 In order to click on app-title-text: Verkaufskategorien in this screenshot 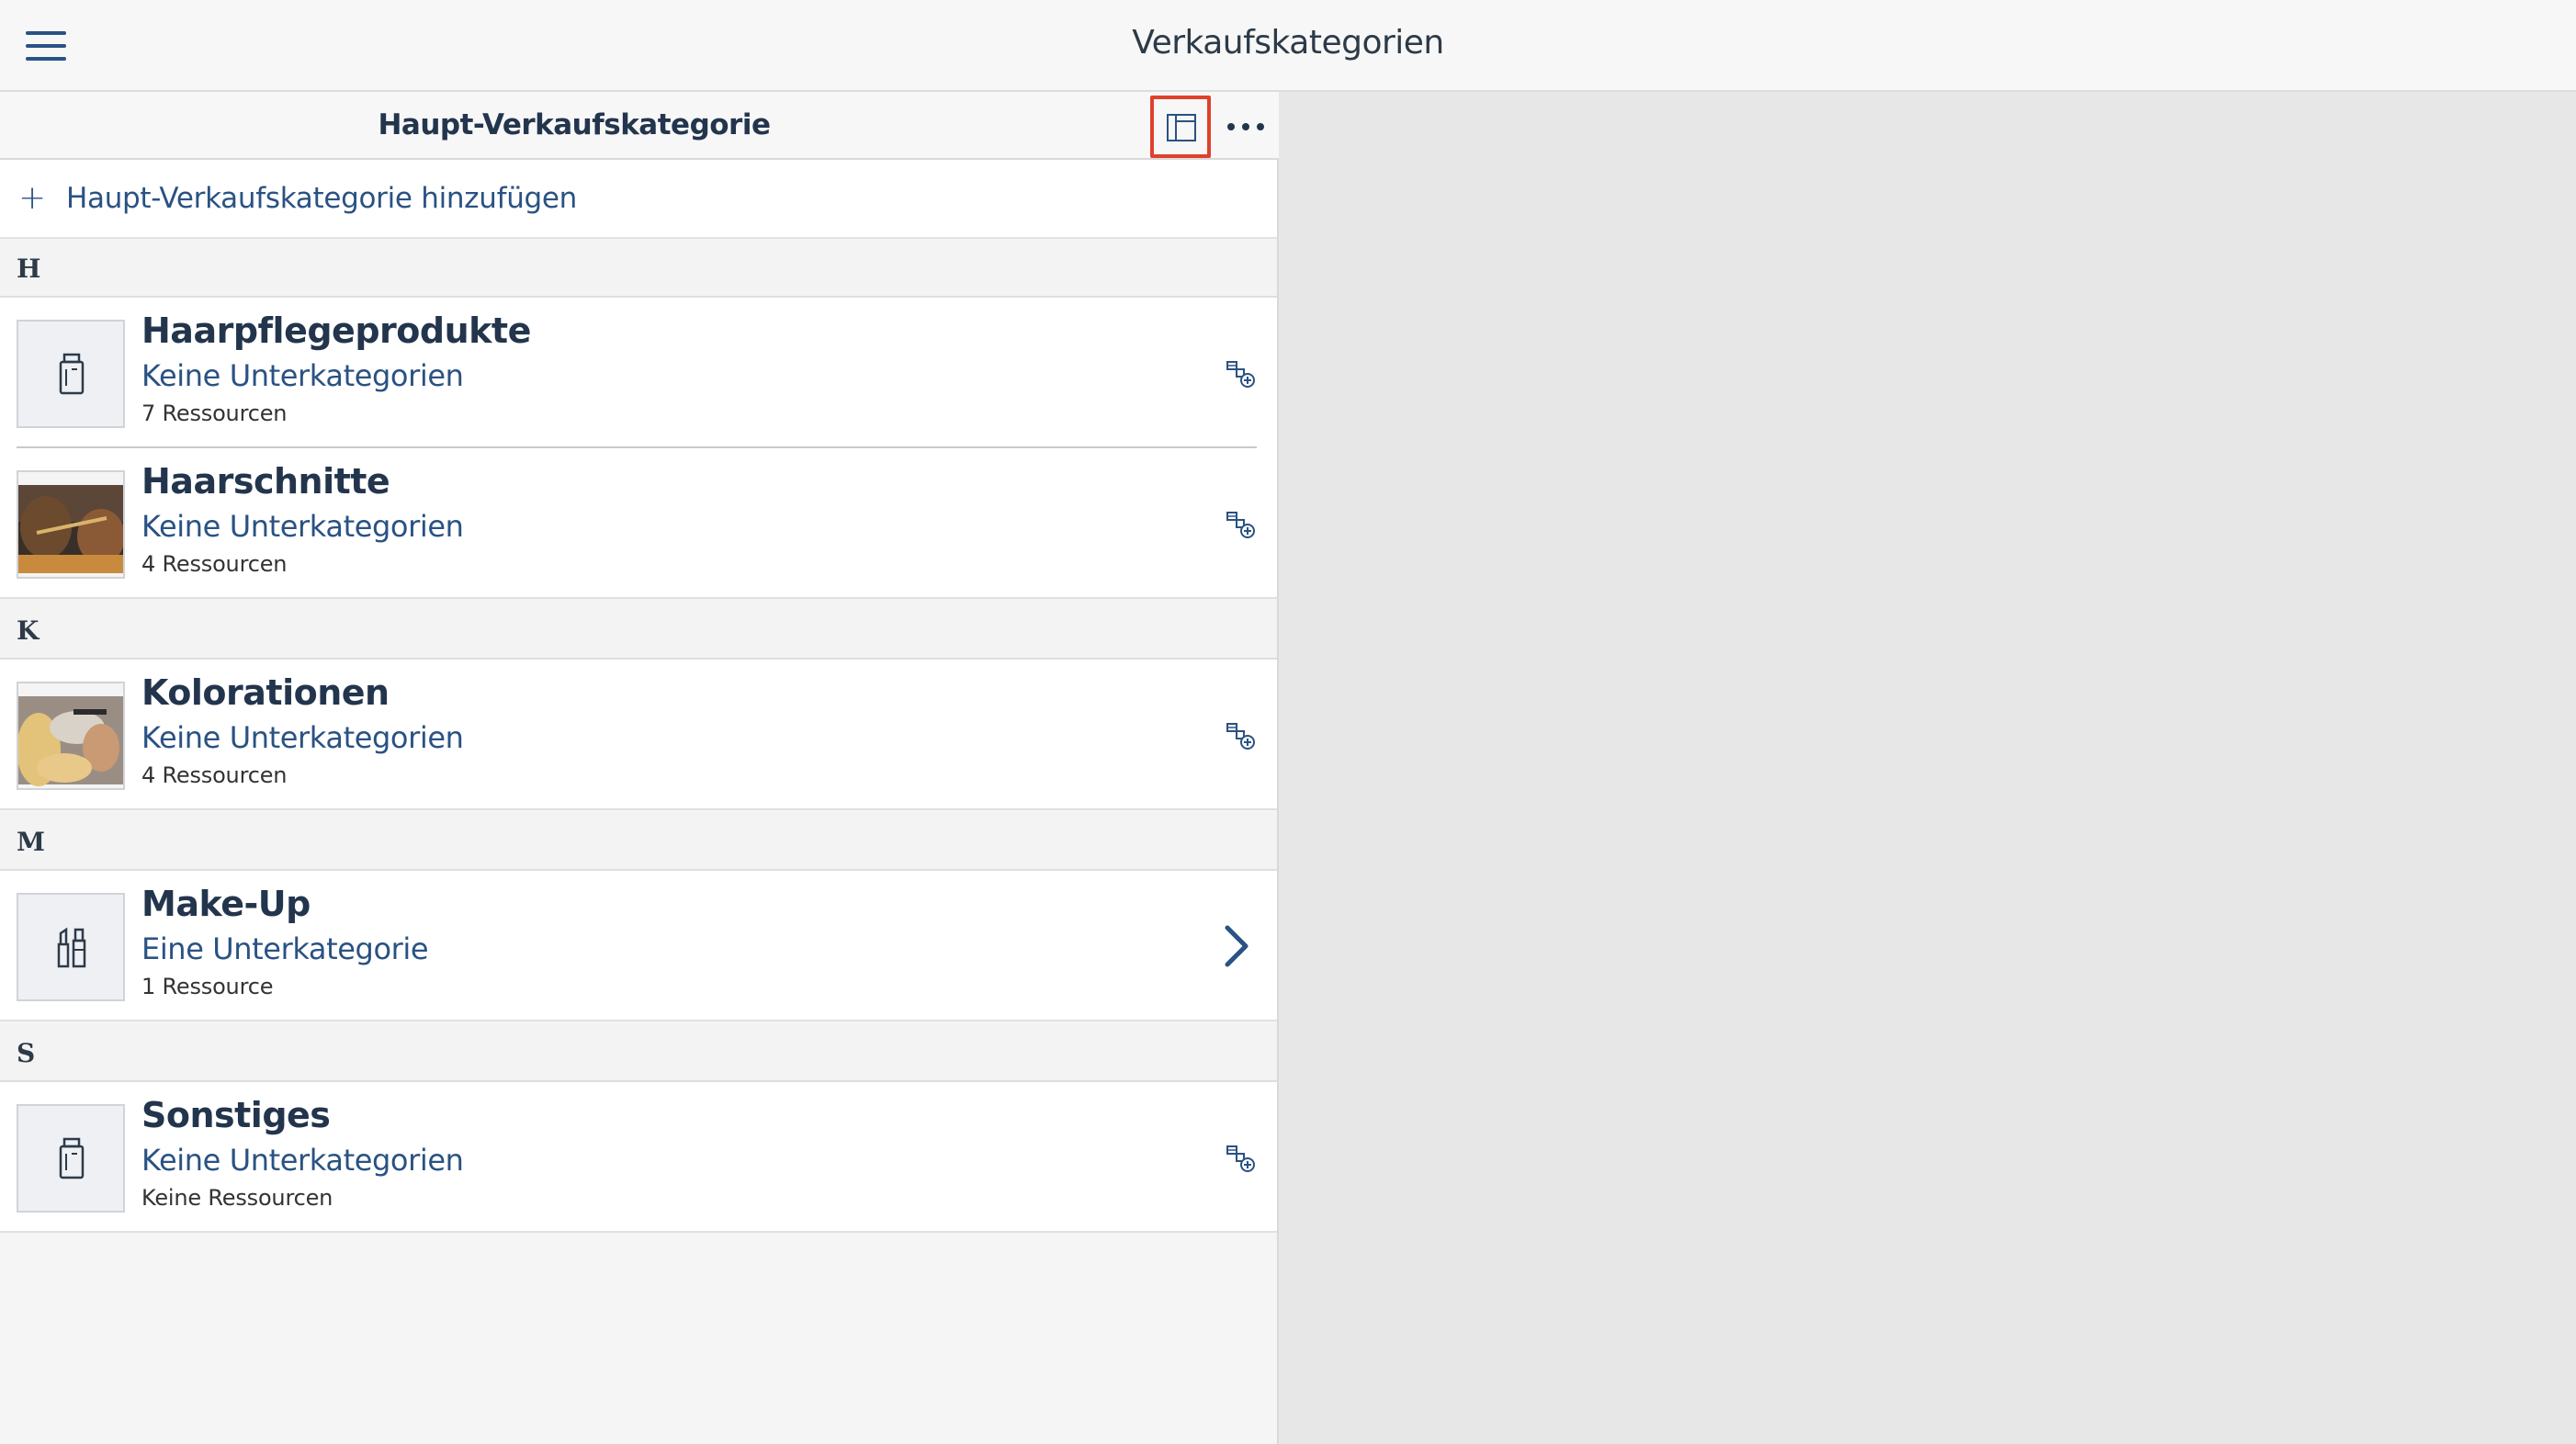, I will do `click(1288, 43)`.